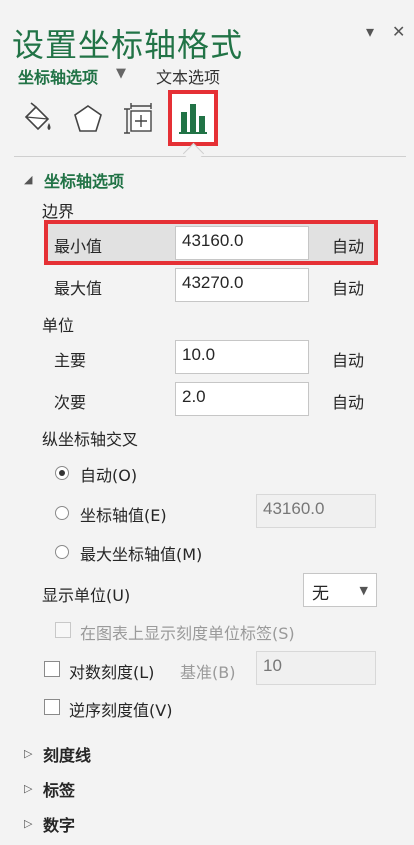  I want to click on highlight-axis-options-tab, so click(193, 118).